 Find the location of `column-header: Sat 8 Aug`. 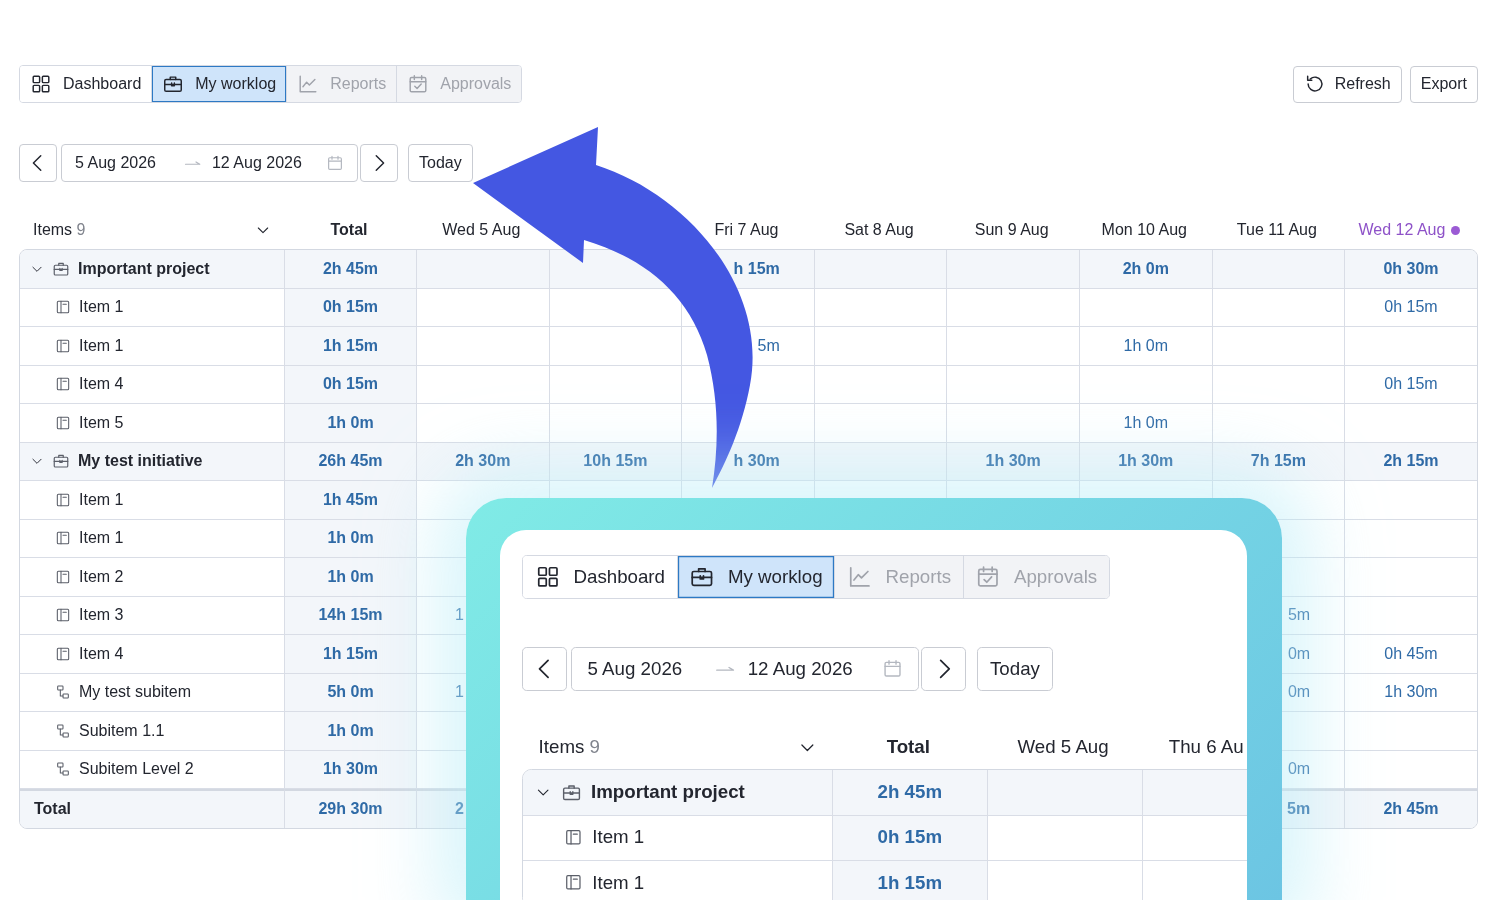

column-header: Sat 8 Aug is located at coordinates (879, 230).